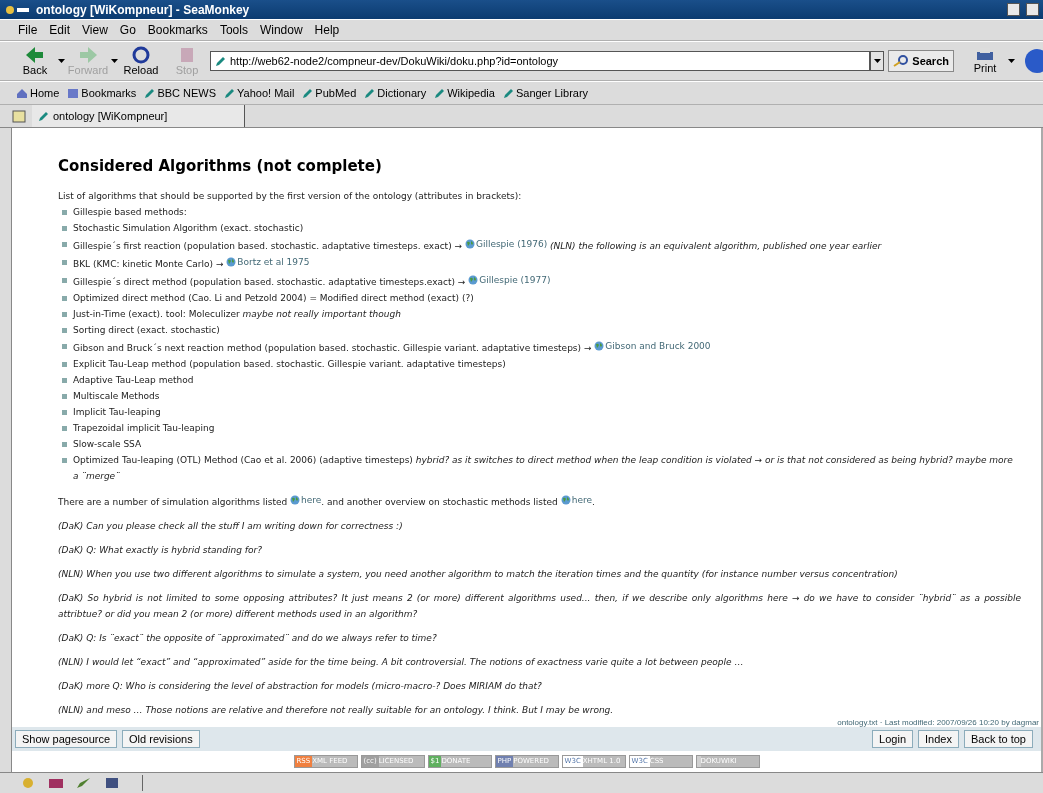  Describe the element at coordinates (259, 93) in the screenshot. I see `bookmark-item: Yahoo! Mail` at that location.